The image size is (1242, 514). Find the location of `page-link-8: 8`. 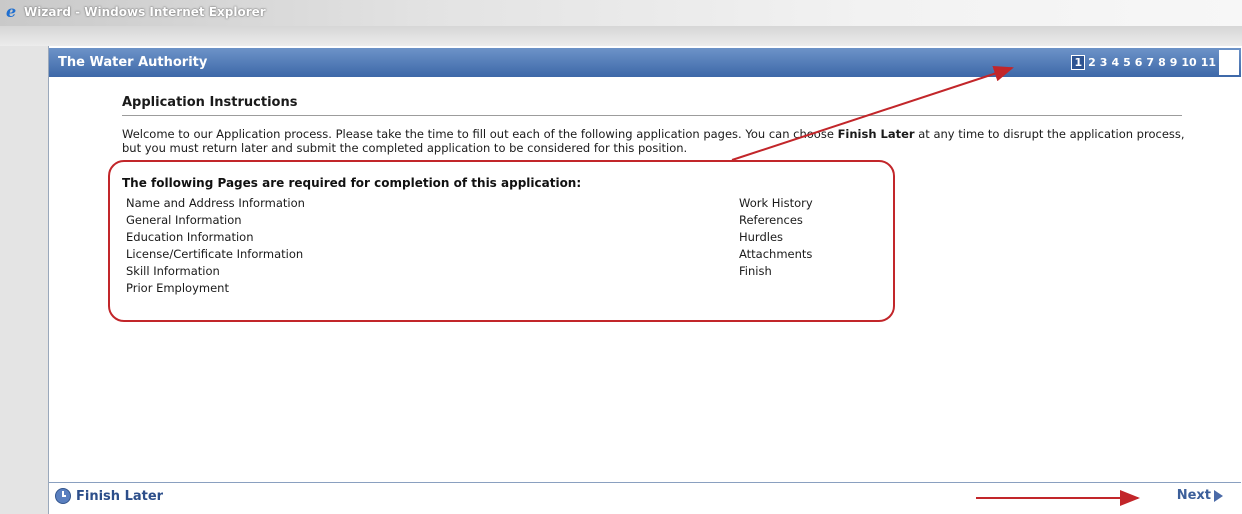

page-link-8: 8 is located at coordinates (1162, 62).